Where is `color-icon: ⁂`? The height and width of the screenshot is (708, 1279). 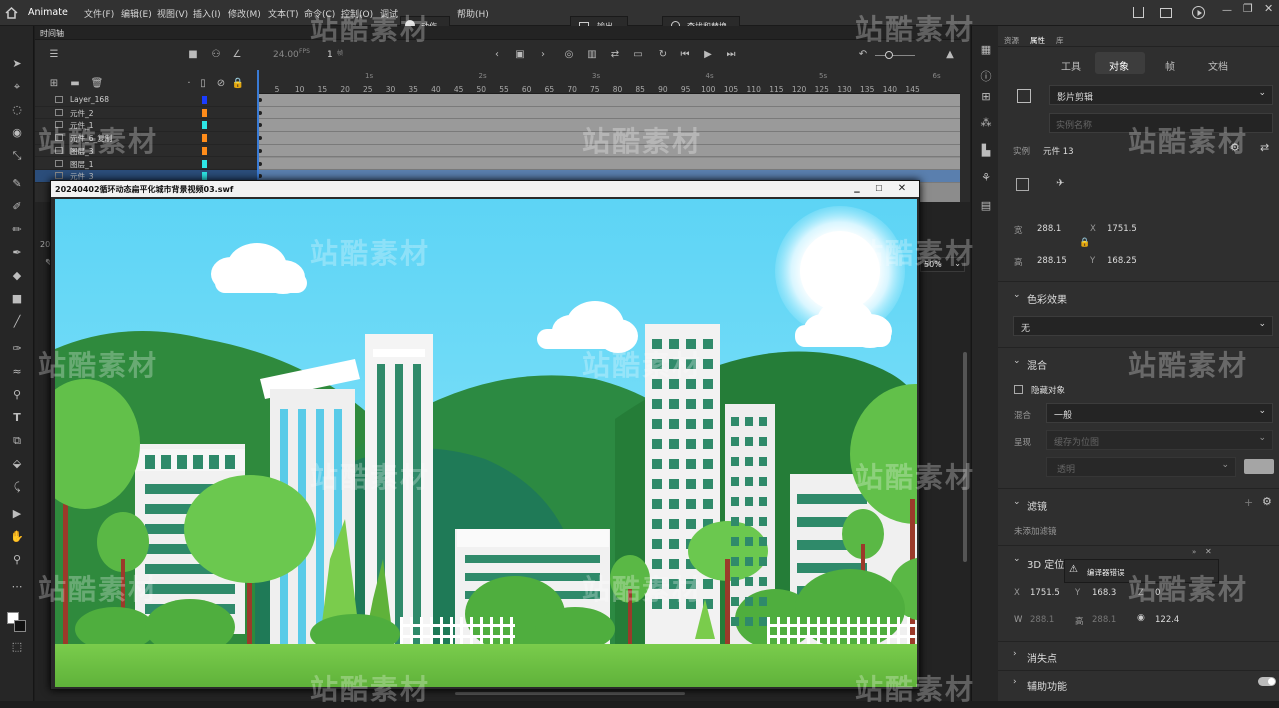
color-icon: ⁂ is located at coordinates (986, 123).